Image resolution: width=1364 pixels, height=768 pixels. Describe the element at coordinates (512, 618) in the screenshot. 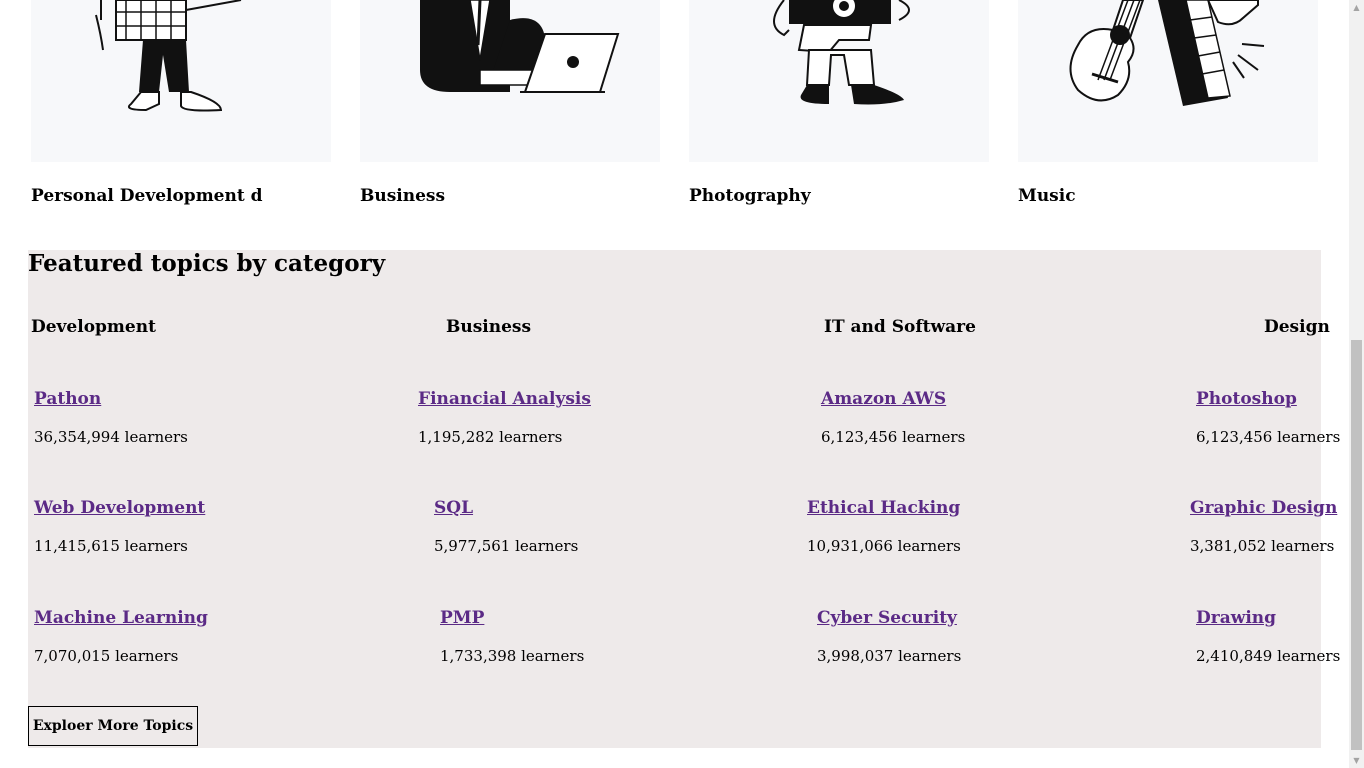

I see `topic-link: PMP` at that location.